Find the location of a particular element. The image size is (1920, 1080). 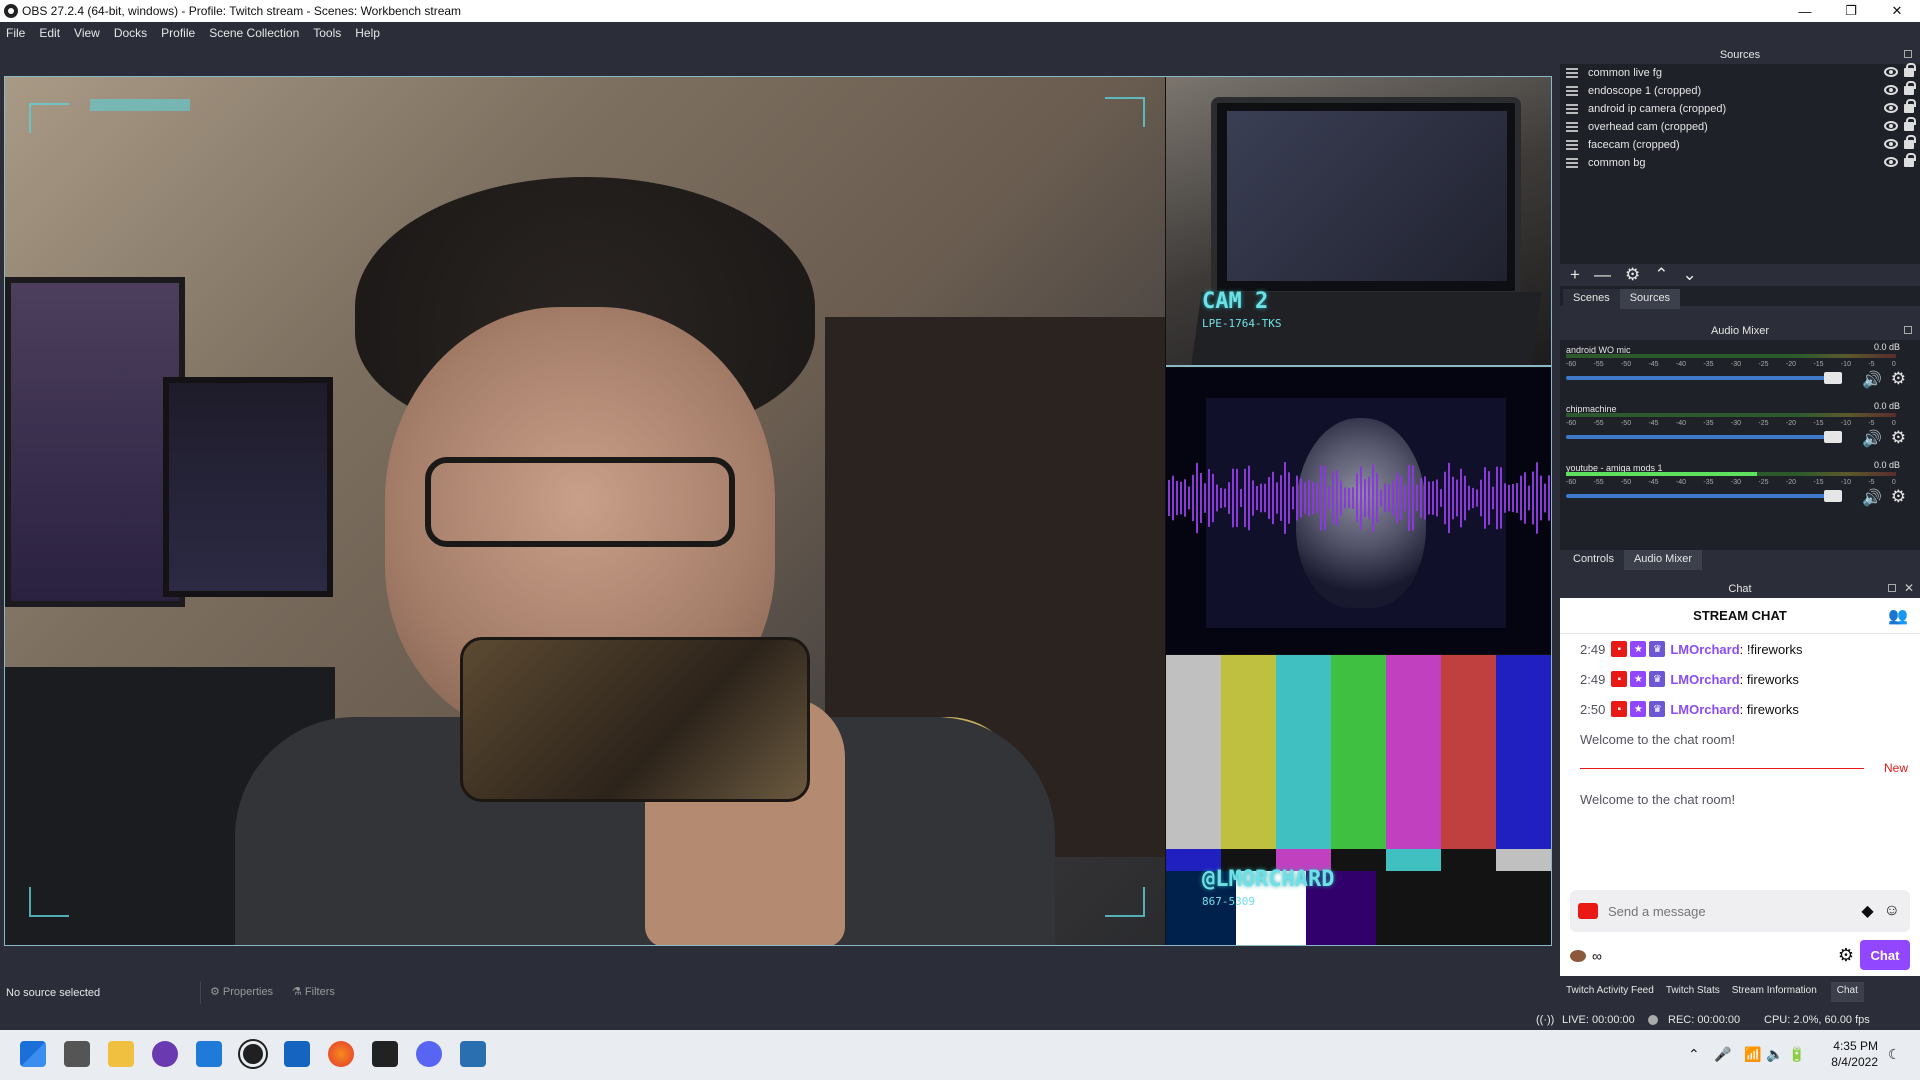

source-item: android ip camera (cropped) is located at coordinates (1740, 108).